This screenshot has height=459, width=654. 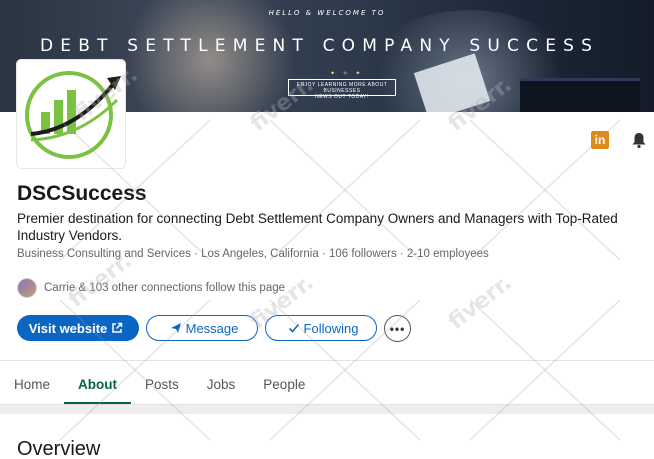 What do you see at coordinates (327, 13) in the screenshot?
I see `banner-welcome-text: HELLO & WELCOME TO` at bounding box center [327, 13].